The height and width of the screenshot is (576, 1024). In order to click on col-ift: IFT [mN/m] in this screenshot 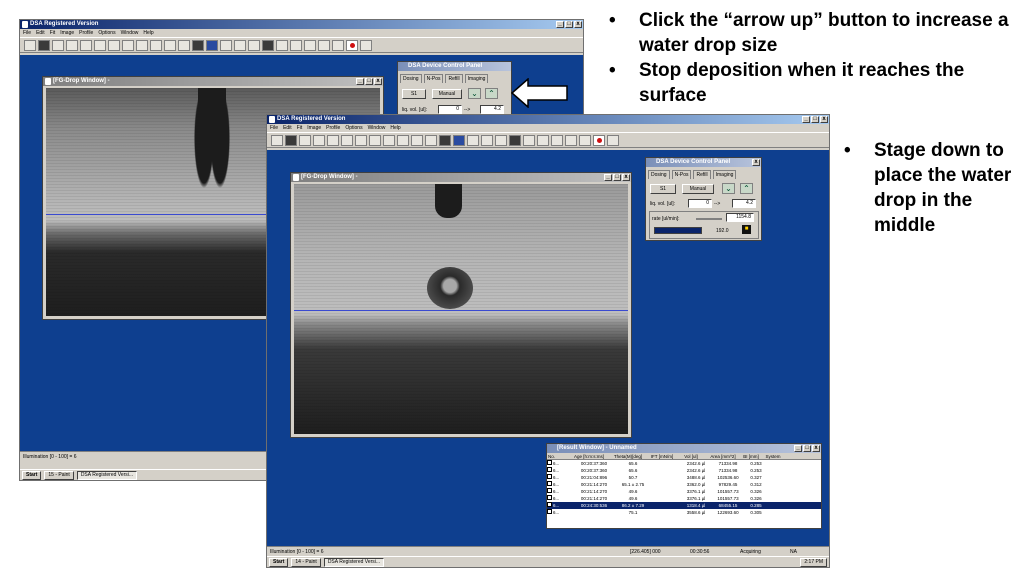, I will do `click(662, 456)`.